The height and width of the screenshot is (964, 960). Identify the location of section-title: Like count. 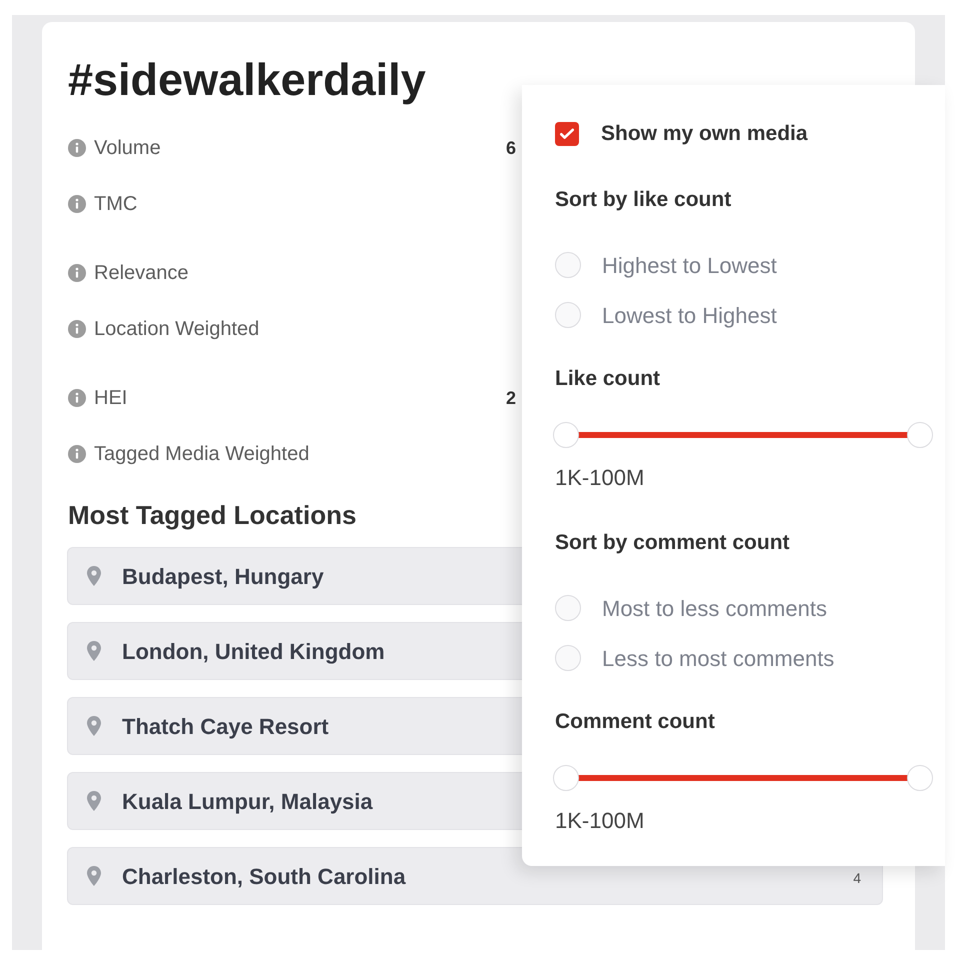
(607, 379).